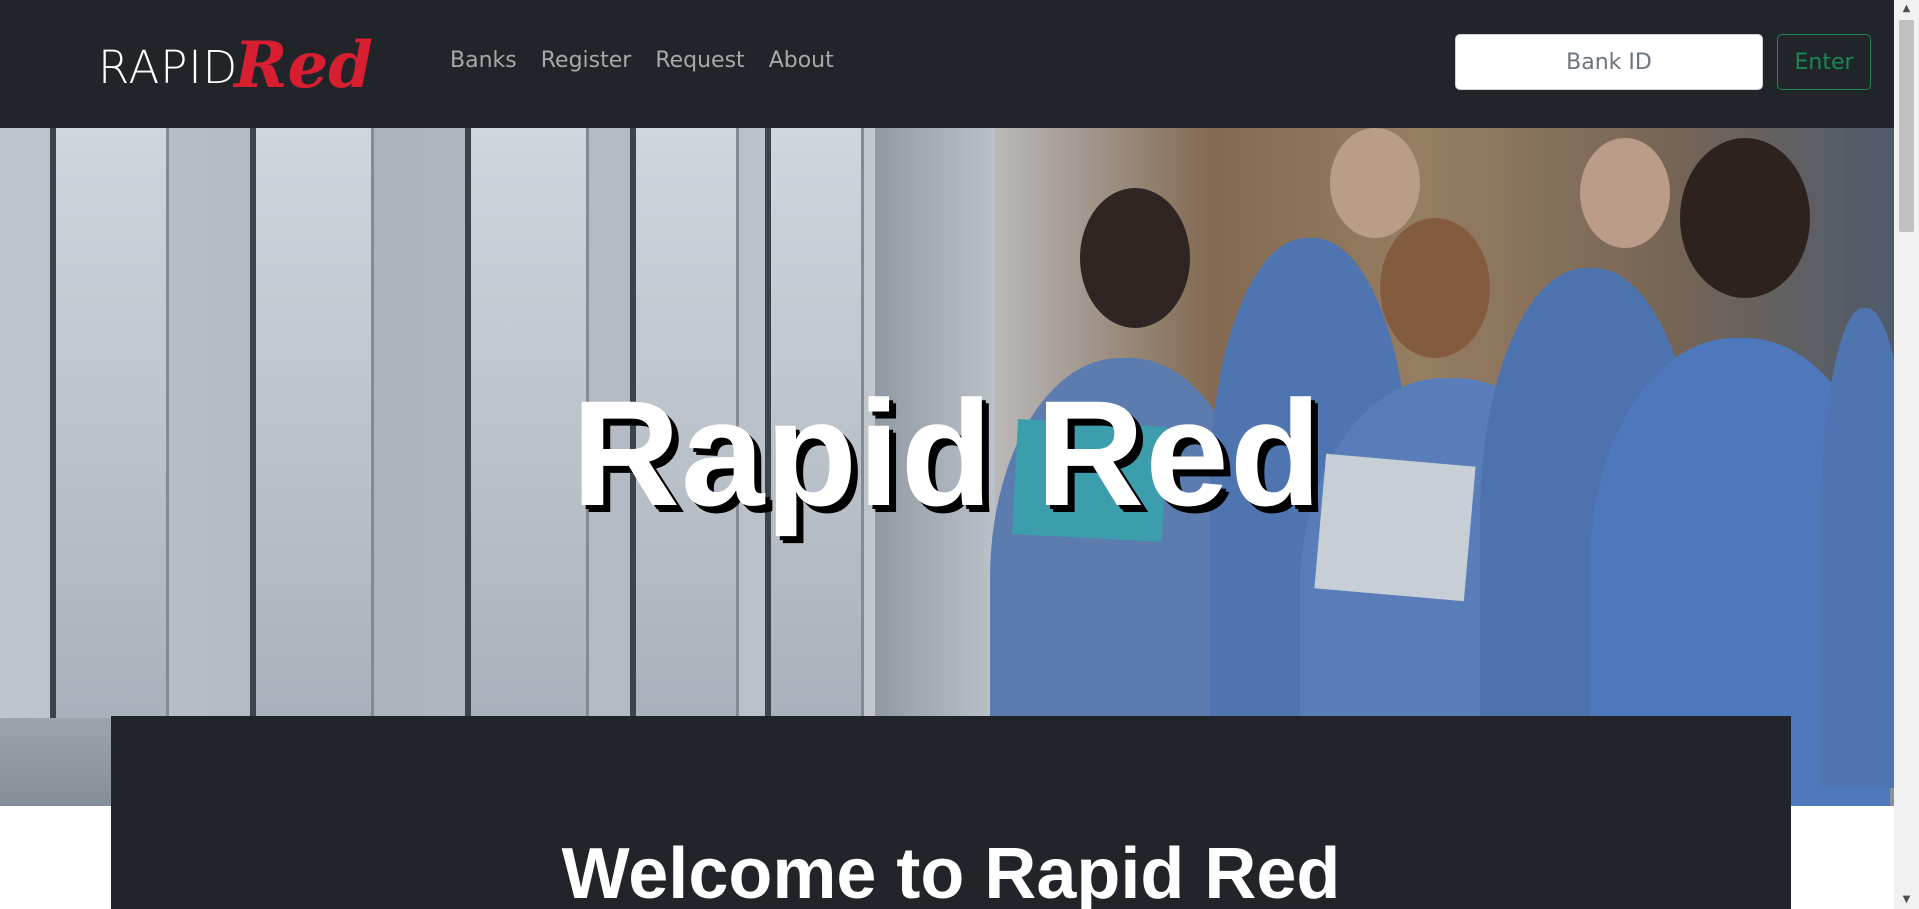 The width and height of the screenshot is (1919, 909). What do you see at coordinates (168, 67) in the screenshot?
I see `logo-text-rapid: RAPID` at bounding box center [168, 67].